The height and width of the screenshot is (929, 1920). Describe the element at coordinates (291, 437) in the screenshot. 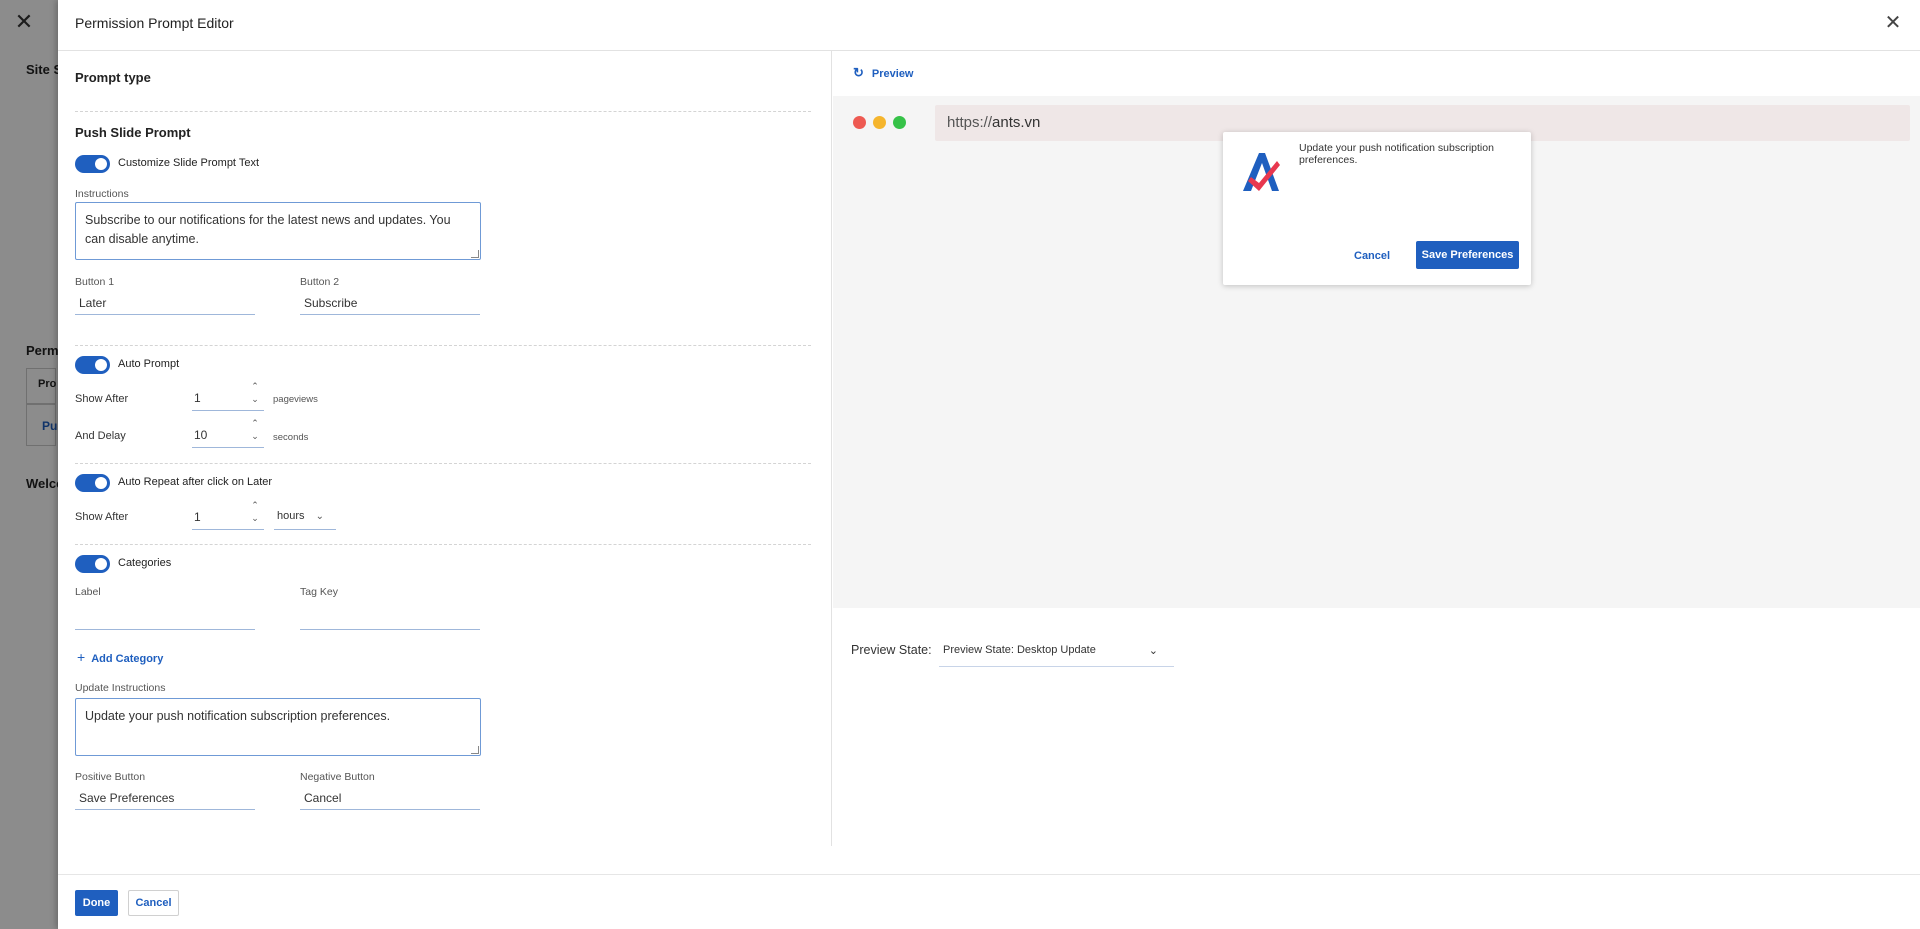

I see `seconds-unit: seconds` at that location.